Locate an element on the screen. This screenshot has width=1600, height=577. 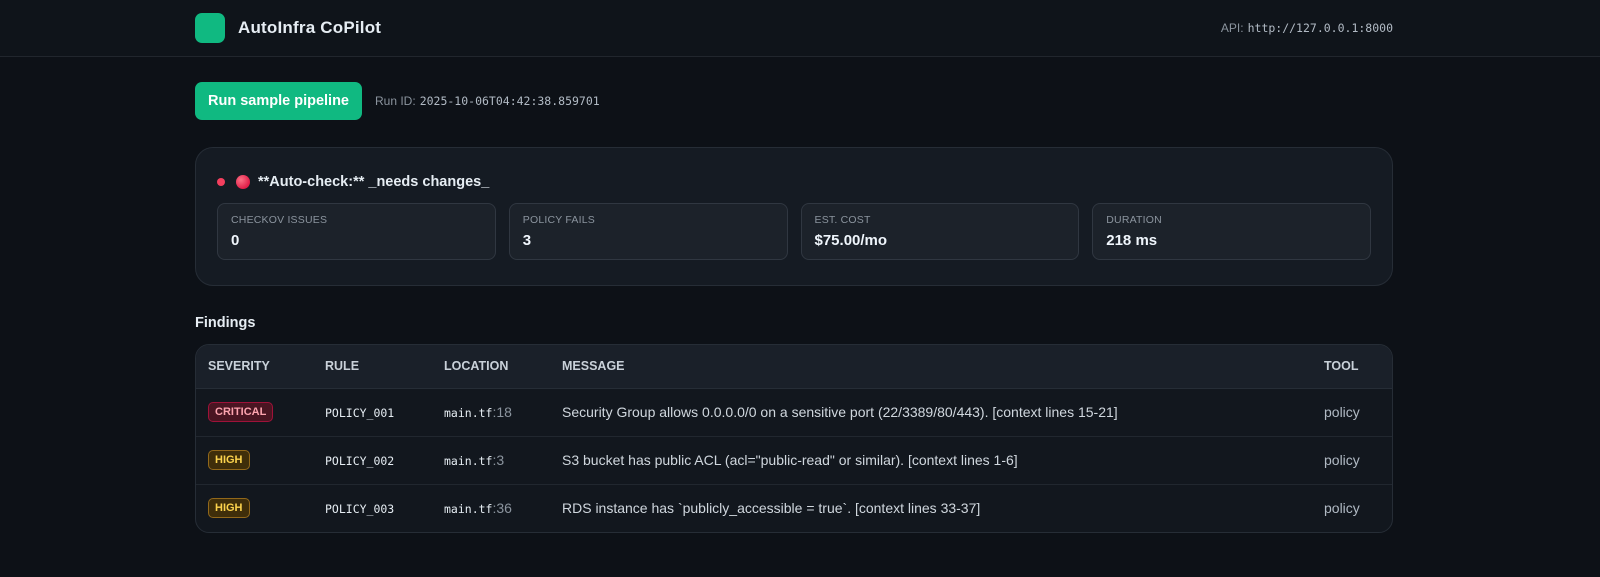
location-line: :3 is located at coordinates (498, 460).